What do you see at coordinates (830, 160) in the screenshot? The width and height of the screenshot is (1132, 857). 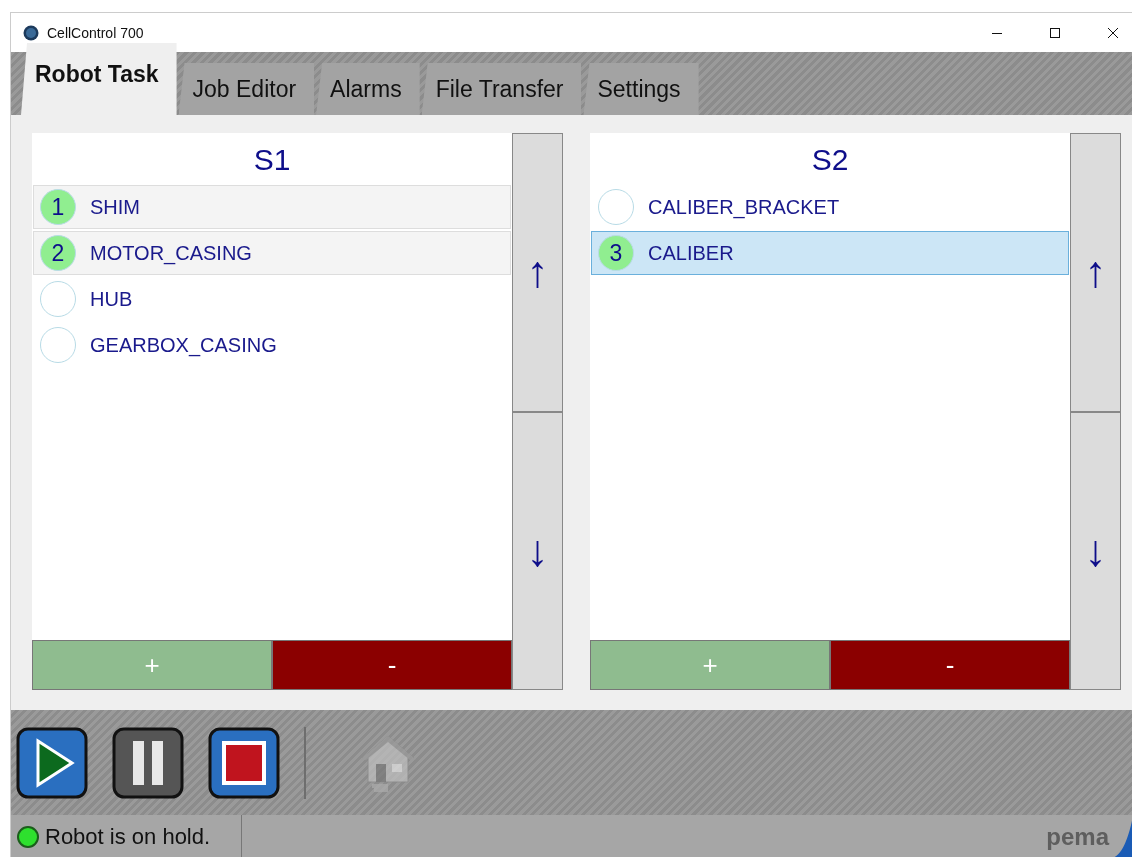 I see `station-title: S2` at bounding box center [830, 160].